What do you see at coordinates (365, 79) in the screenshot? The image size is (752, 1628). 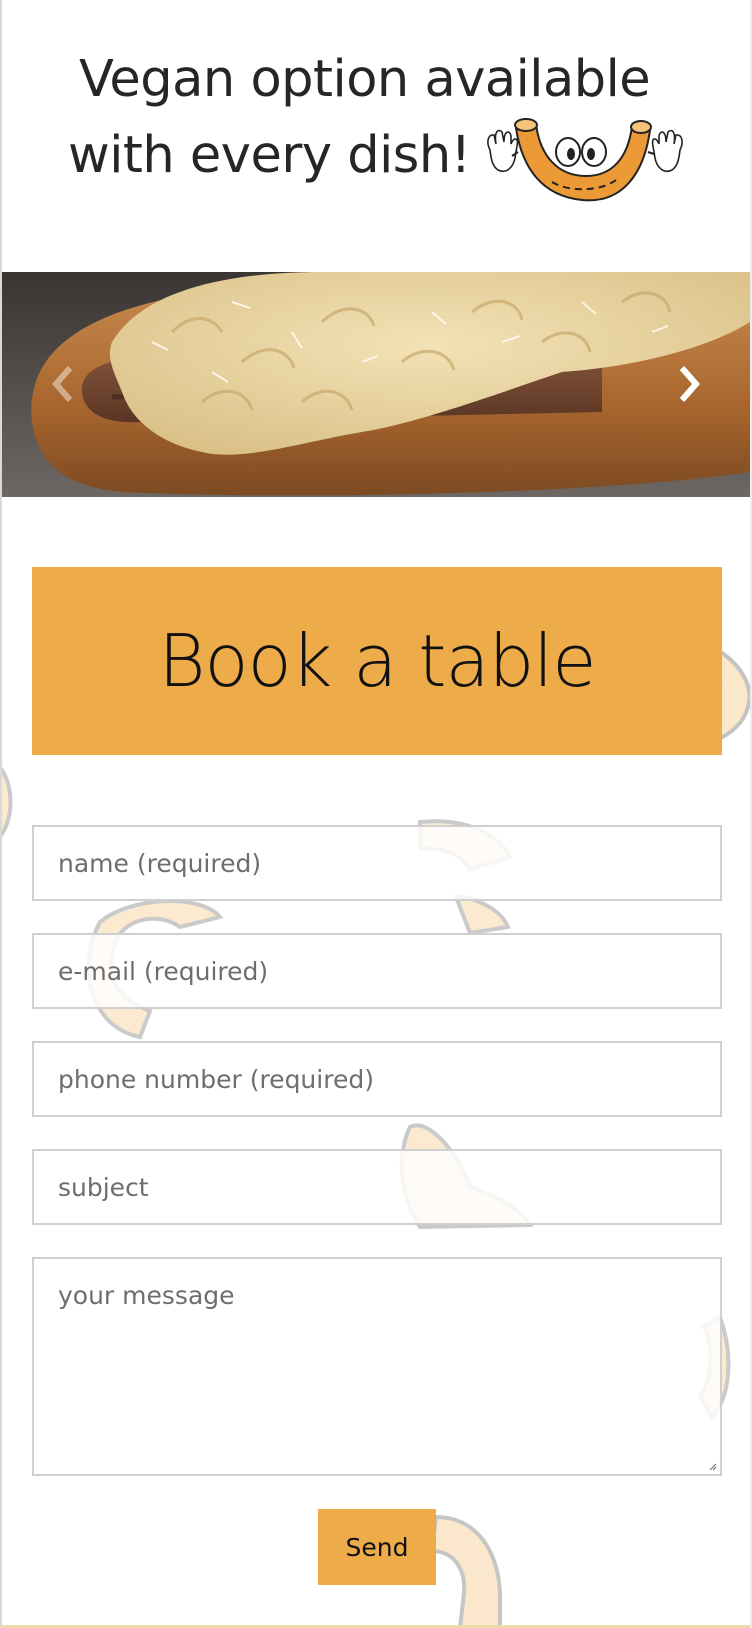 I see `promo-line-1: Vegan option available` at bounding box center [365, 79].